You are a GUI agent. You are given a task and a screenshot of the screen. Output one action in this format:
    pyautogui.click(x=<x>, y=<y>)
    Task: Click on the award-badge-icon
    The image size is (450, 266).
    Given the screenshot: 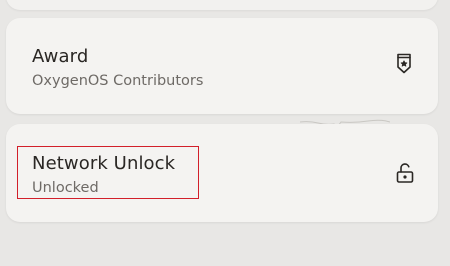 What is the action you would take?
    pyautogui.click(x=404, y=64)
    